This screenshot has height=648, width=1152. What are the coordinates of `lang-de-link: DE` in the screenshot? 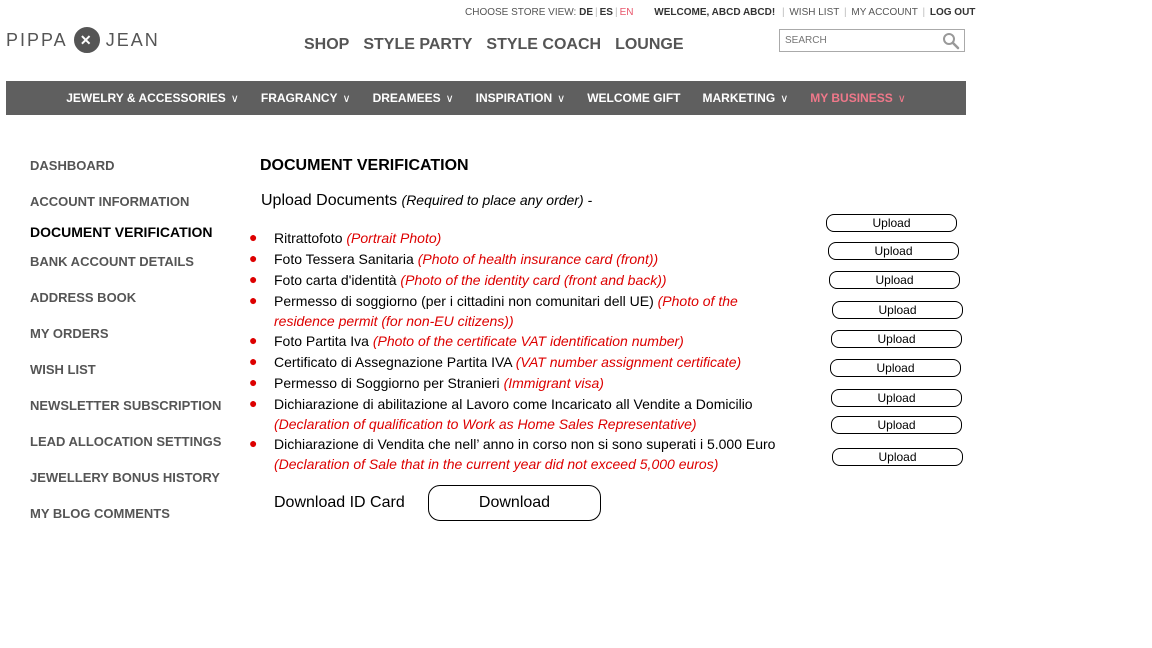 It's located at (586, 12).